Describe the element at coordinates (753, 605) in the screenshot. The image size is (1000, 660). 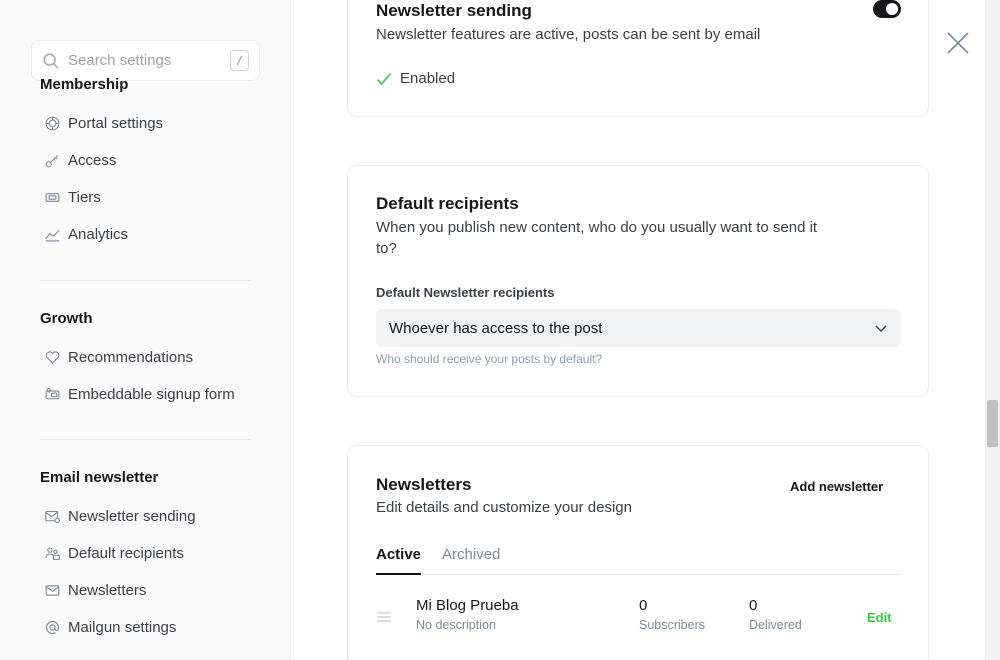
I see `delivered-count: 0` at that location.